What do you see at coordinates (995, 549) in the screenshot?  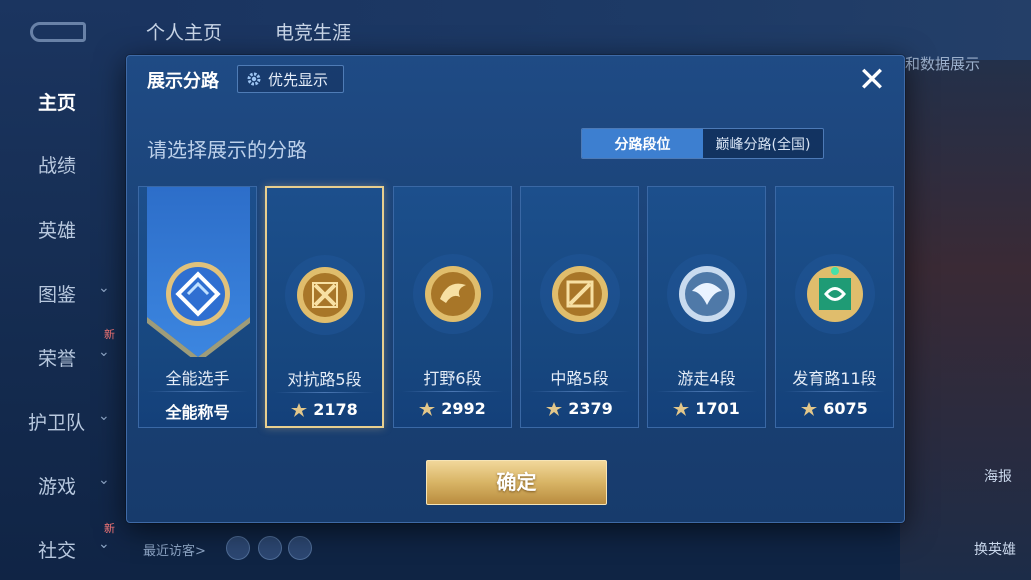 I see `change-hero-label: 换英雄` at bounding box center [995, 549].